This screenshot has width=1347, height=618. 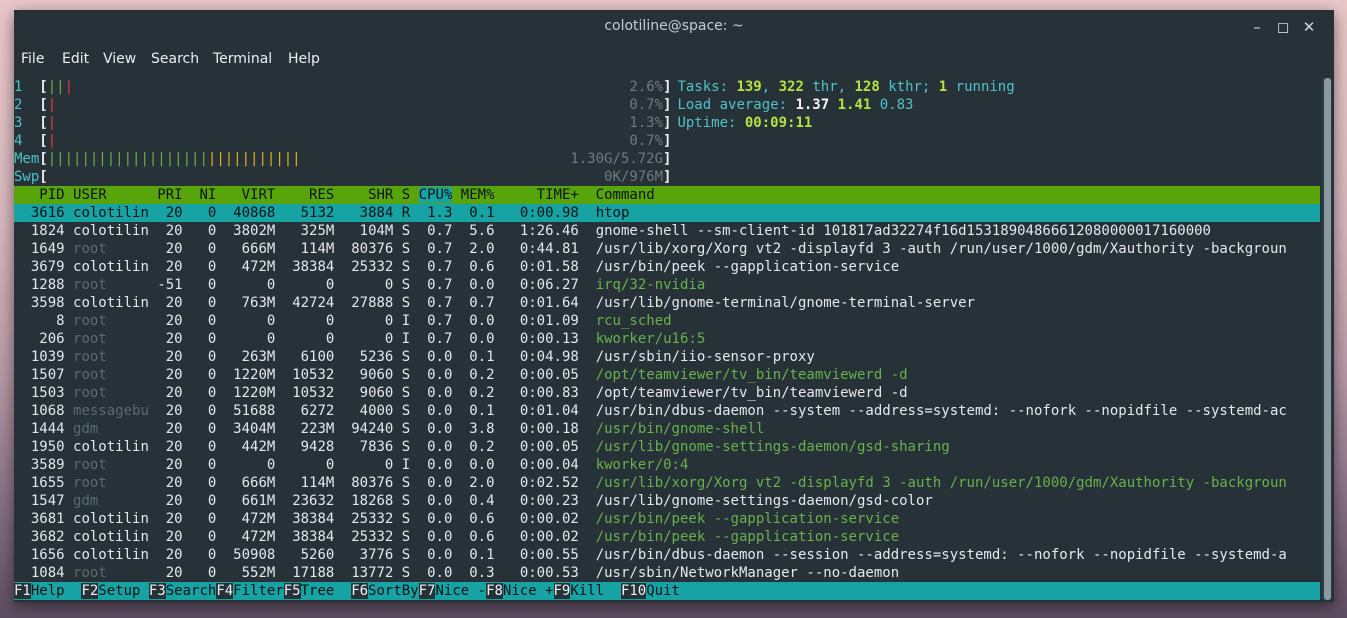 What do you see at coordinates (481, 249) in the screenshot?
I see `cell-mem: 2.0` at bounding box center [481, 249].